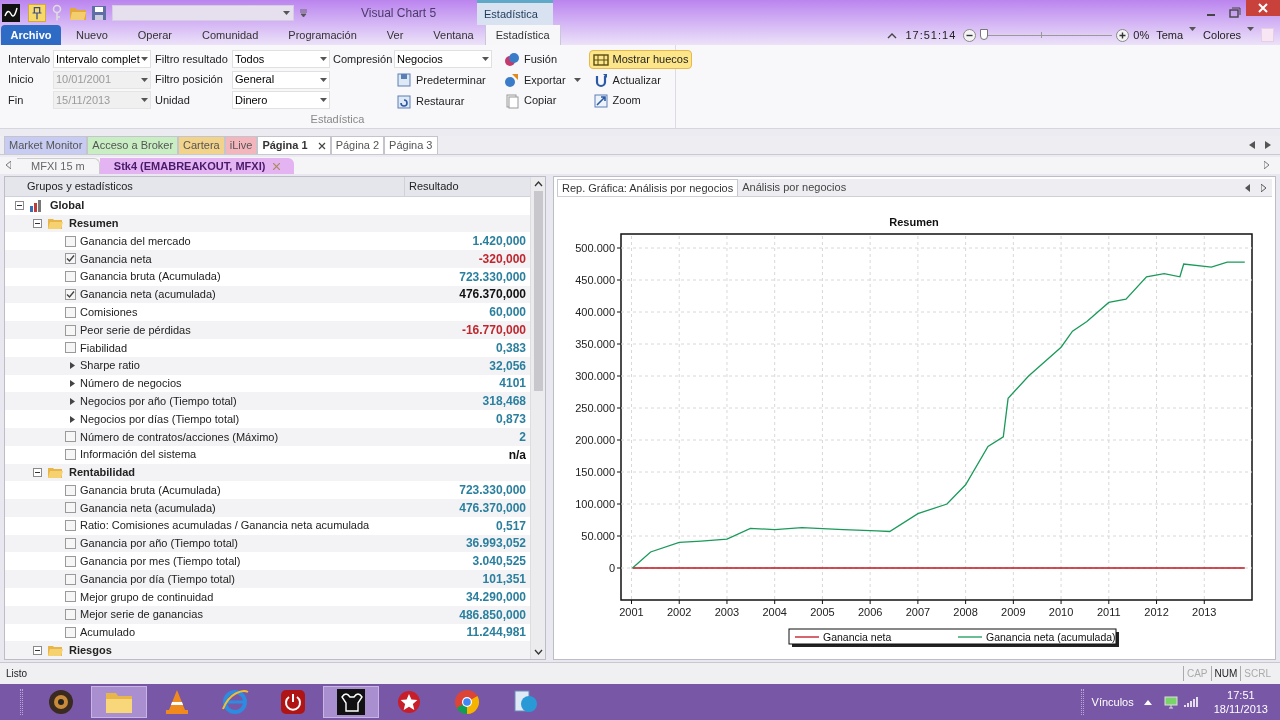  I want to click on ribbon-tab: Archivo, so click(31, 35).